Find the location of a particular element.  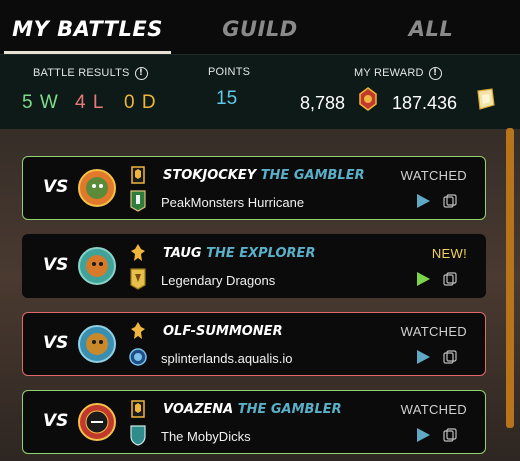

battle-results-label: BATTLE RESULTS is located at coordinates (81, 73).